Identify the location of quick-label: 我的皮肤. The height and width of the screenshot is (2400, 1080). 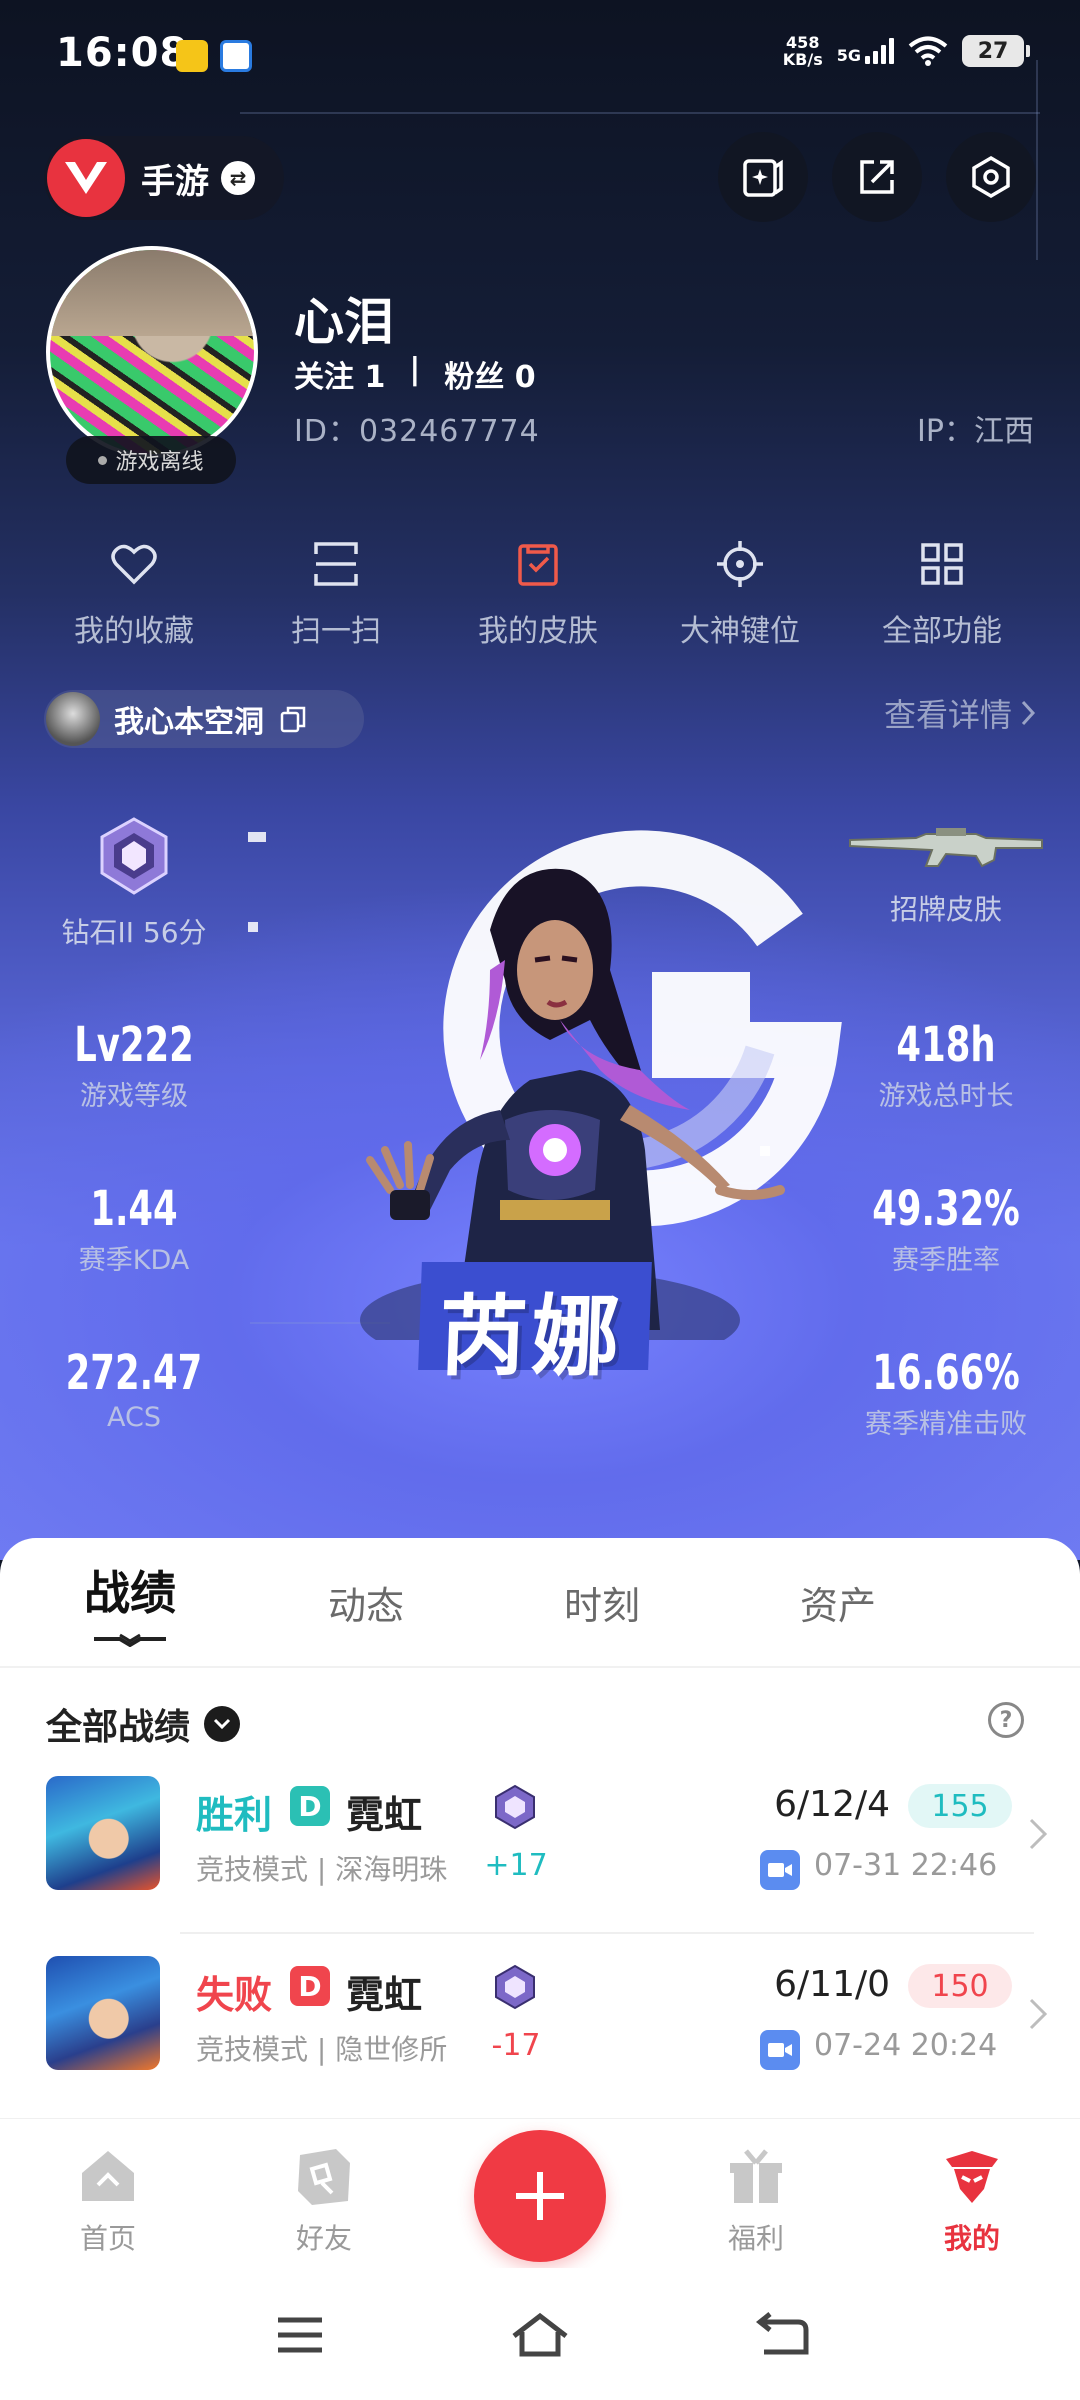
(538, 631).